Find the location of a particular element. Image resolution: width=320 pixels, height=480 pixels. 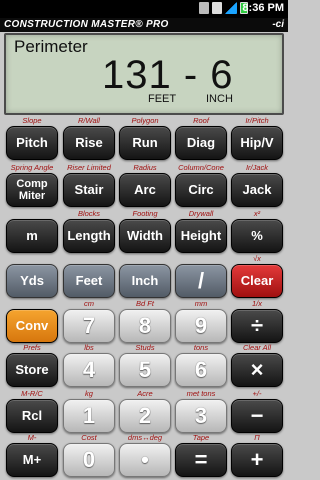

secondary-label-slope: Slope is located at coordinates (32, 120).